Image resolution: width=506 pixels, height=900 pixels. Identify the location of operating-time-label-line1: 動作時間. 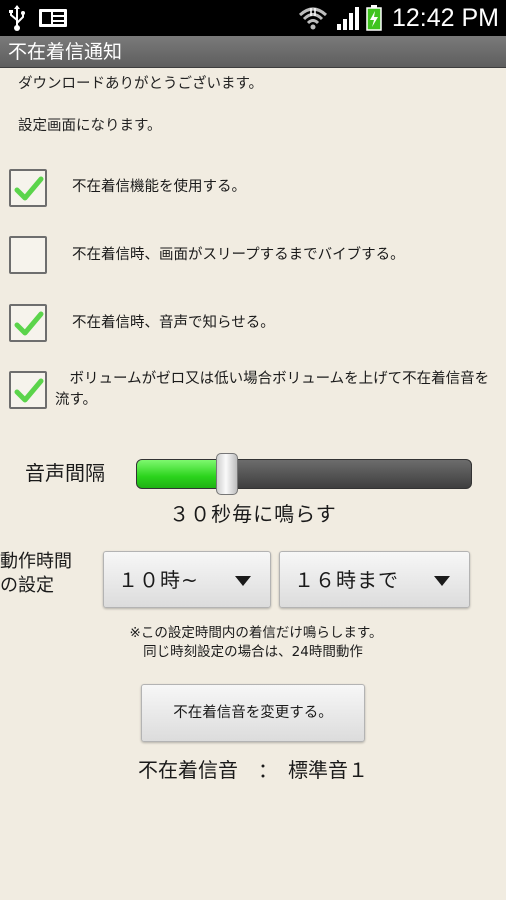
(36, 561).